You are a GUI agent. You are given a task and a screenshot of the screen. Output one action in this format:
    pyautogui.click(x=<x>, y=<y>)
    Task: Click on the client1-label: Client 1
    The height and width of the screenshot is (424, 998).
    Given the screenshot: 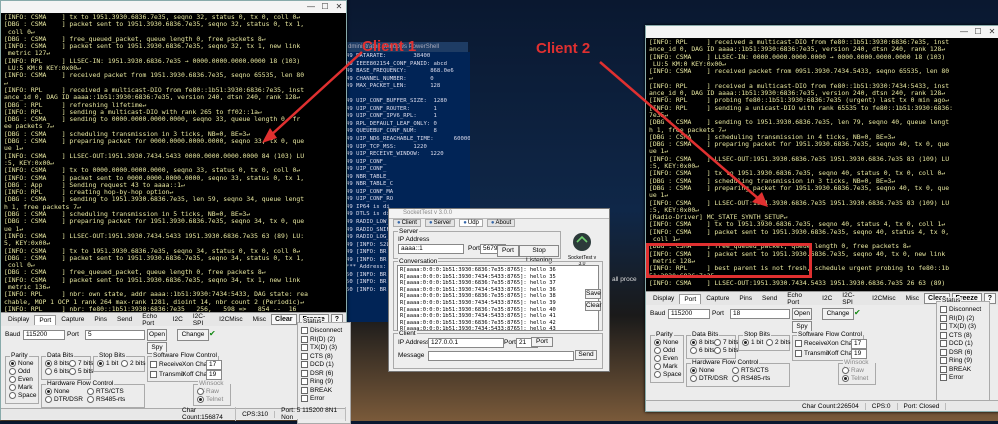 What is the action you would take?
    pyautogui.click(x=389, y=46)
    